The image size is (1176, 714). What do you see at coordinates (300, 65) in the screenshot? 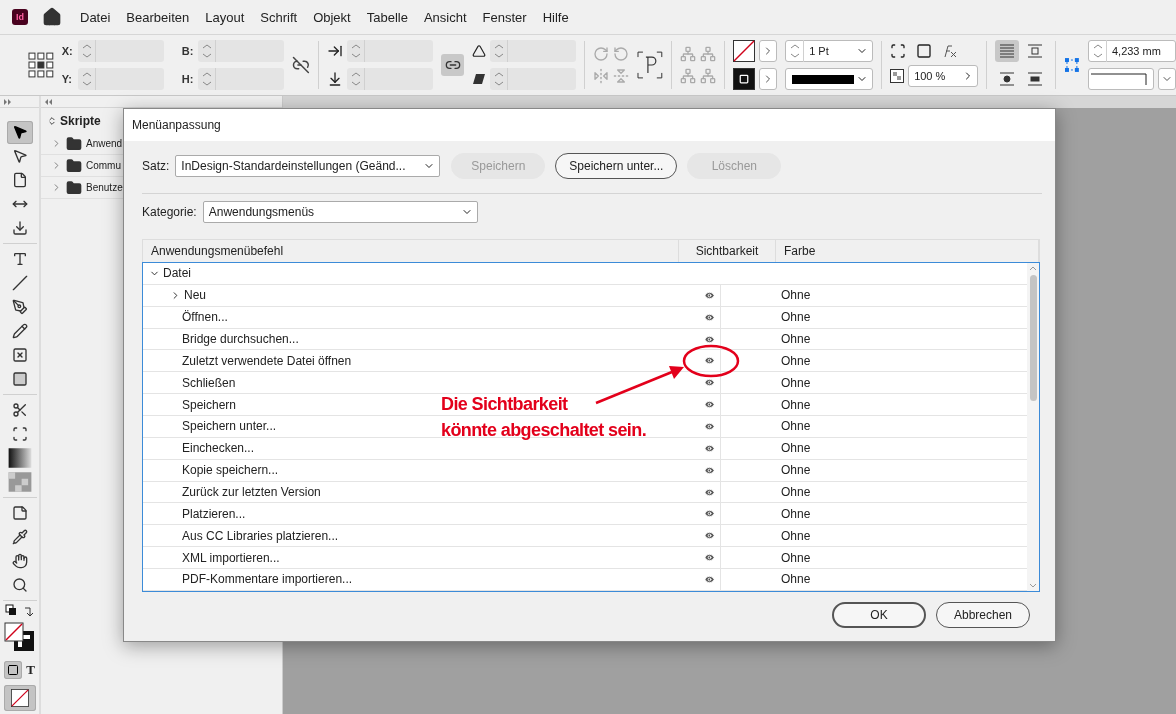
I see `unlink-icon` at bounding box center [300, 65].